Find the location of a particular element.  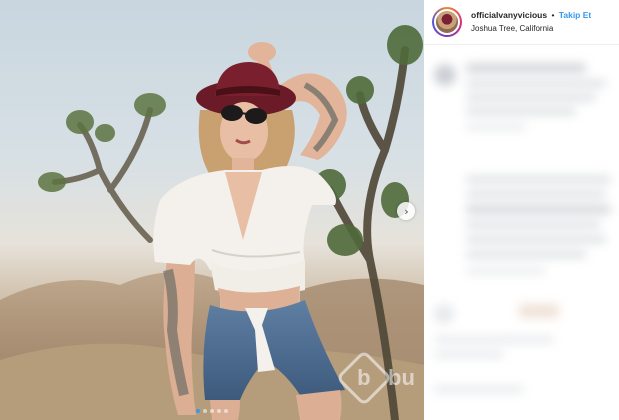

watermark-logo-letter: b is located at coordinates (364, 377).